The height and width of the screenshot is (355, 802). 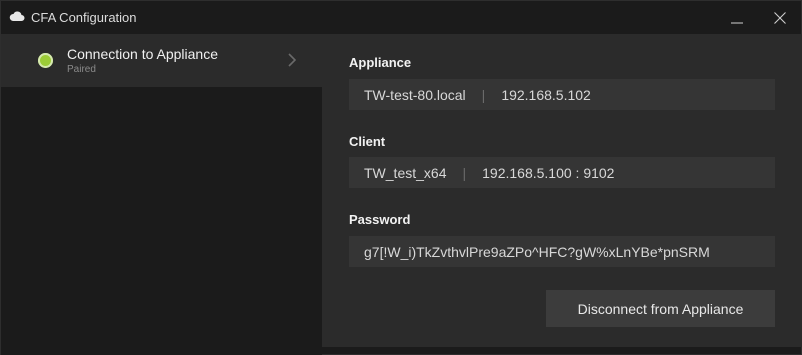 What do you see at coordinates (548, 172) in the screenshot?
I see `client-address: 192.168.5.100 : 9102` at bounding box center [548, 172].